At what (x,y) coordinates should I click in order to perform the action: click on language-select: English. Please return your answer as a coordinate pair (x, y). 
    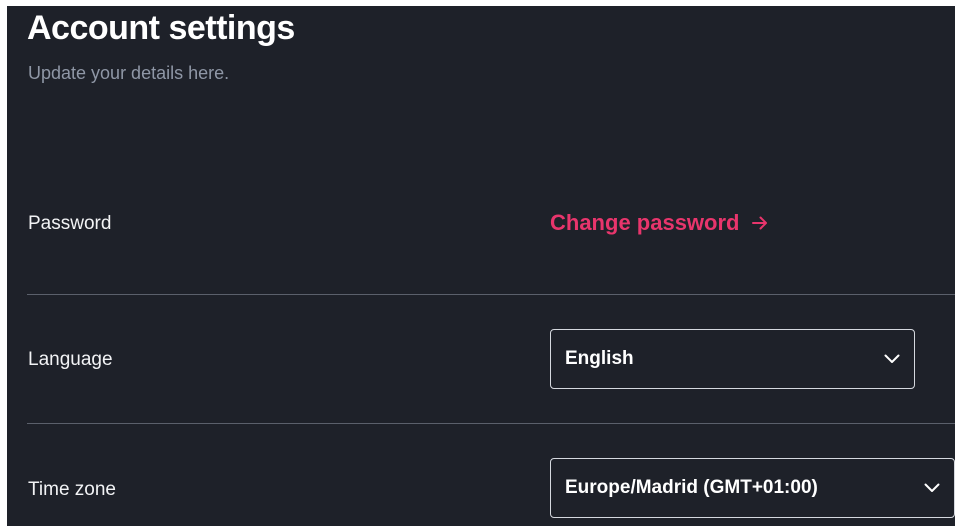
    Looking at the image, I should click on (732, 359).